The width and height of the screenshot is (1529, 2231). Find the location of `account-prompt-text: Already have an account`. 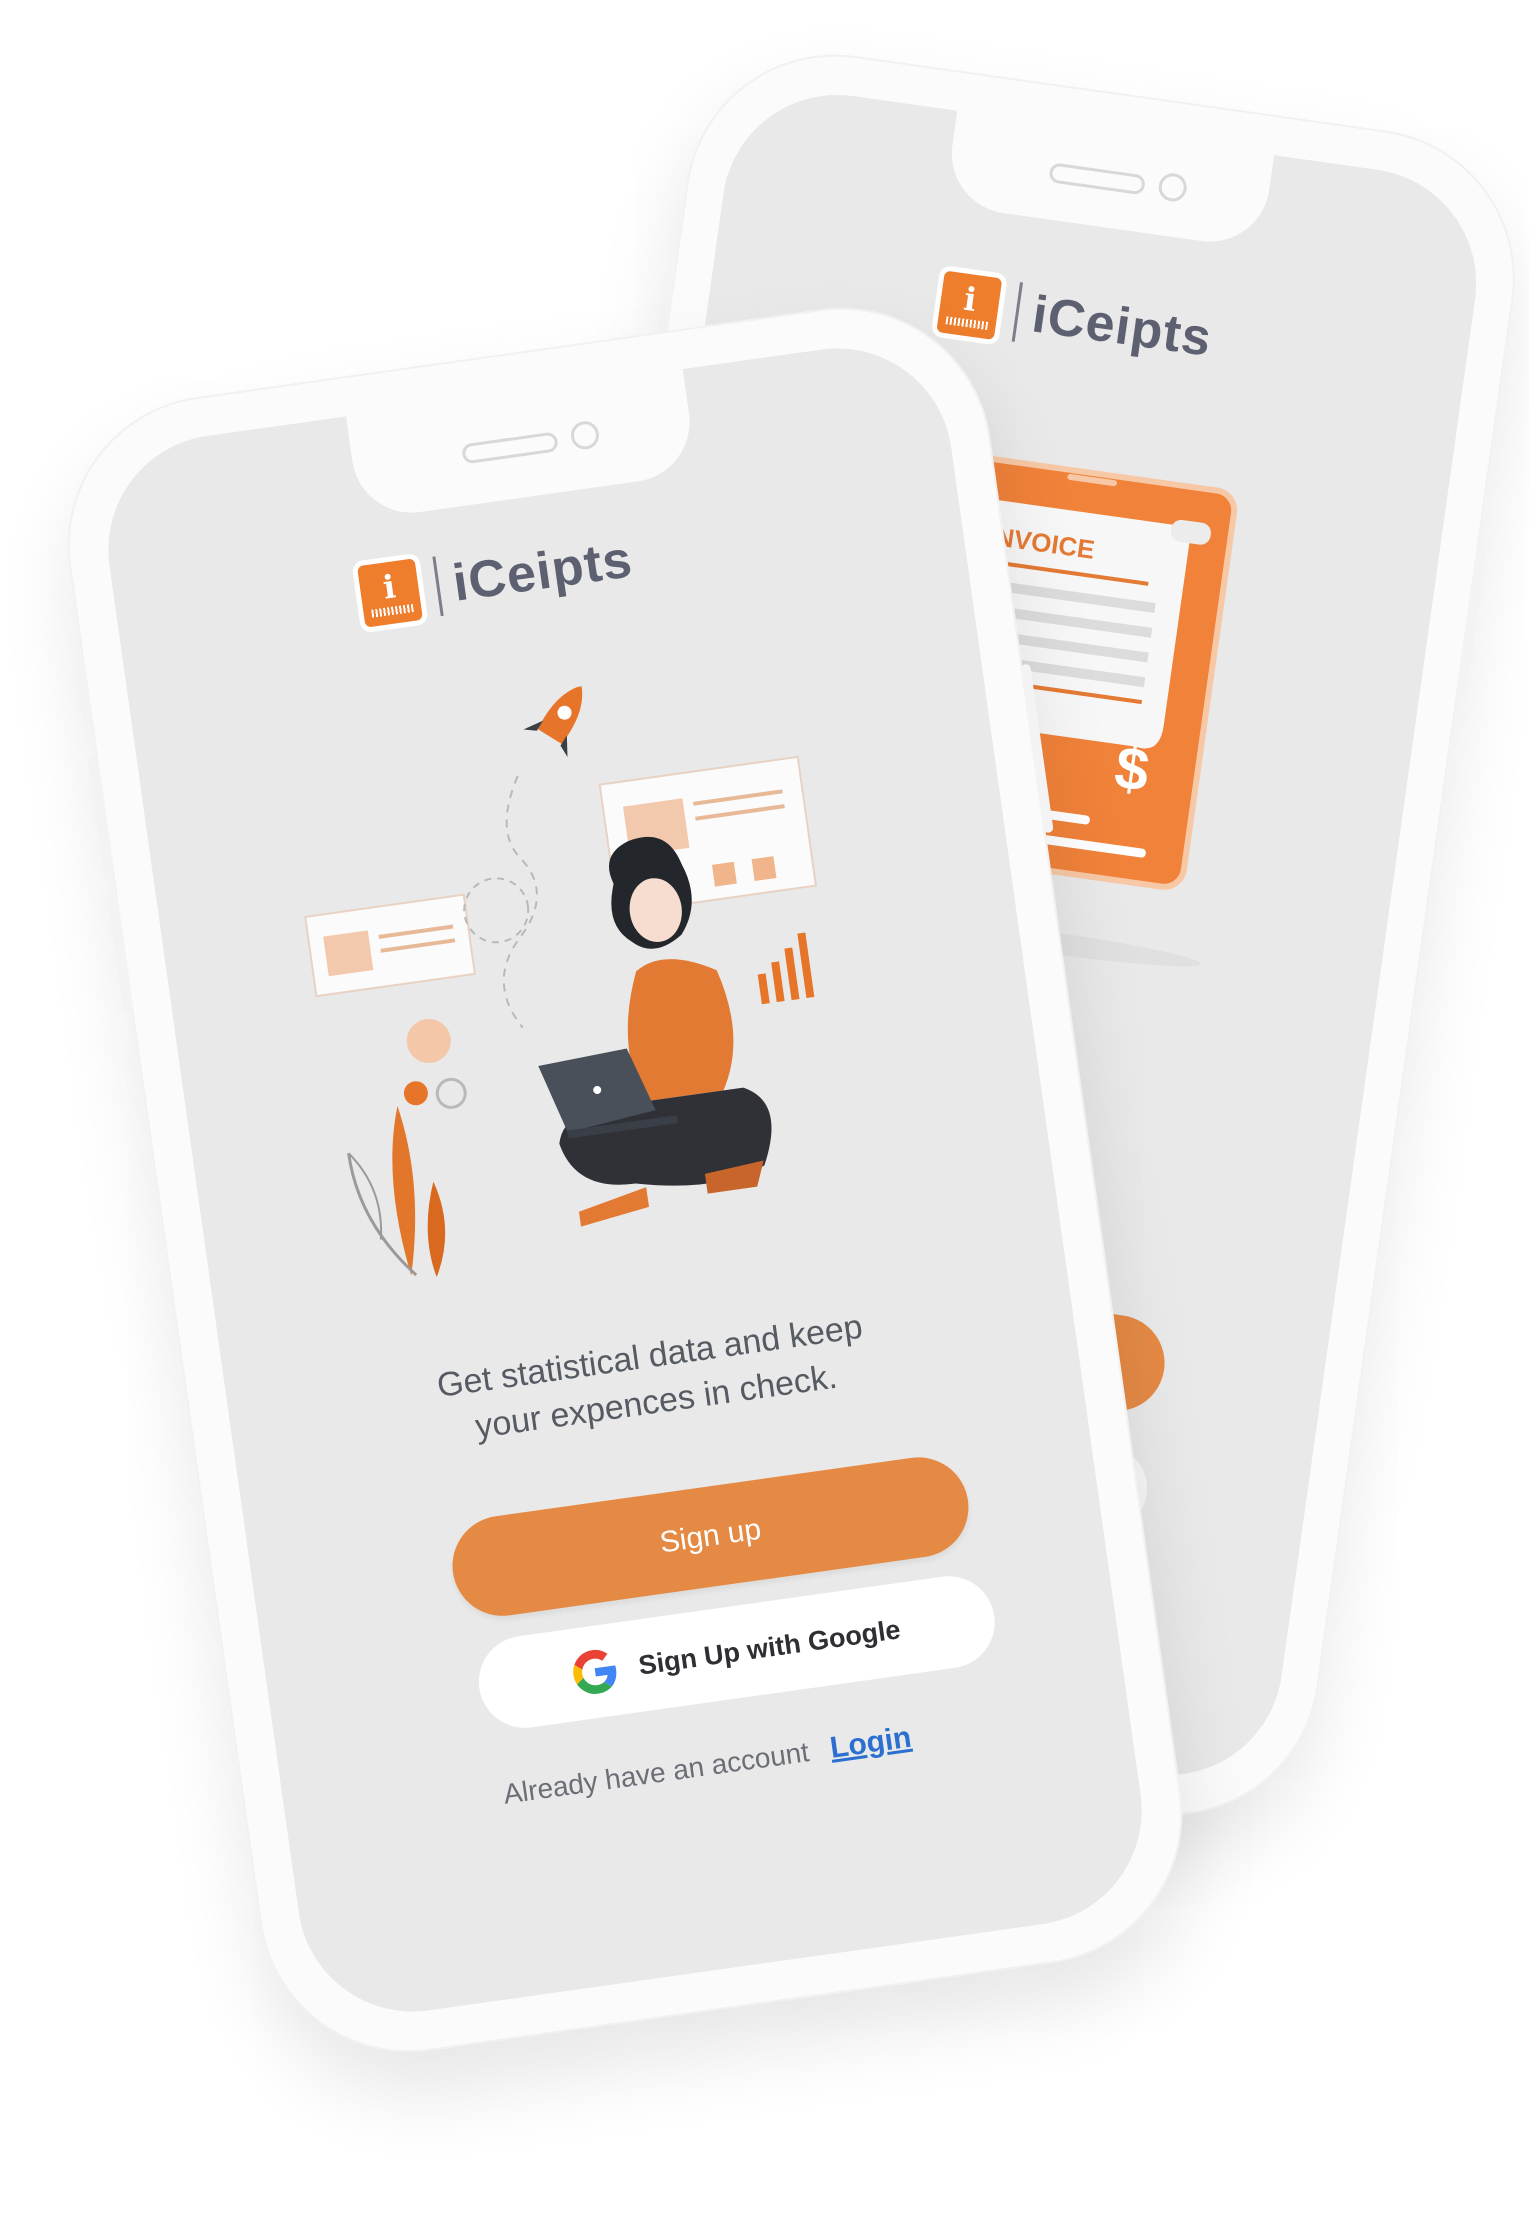

account-prompt-text: Already have an account is located at coordinates (656, 1773).